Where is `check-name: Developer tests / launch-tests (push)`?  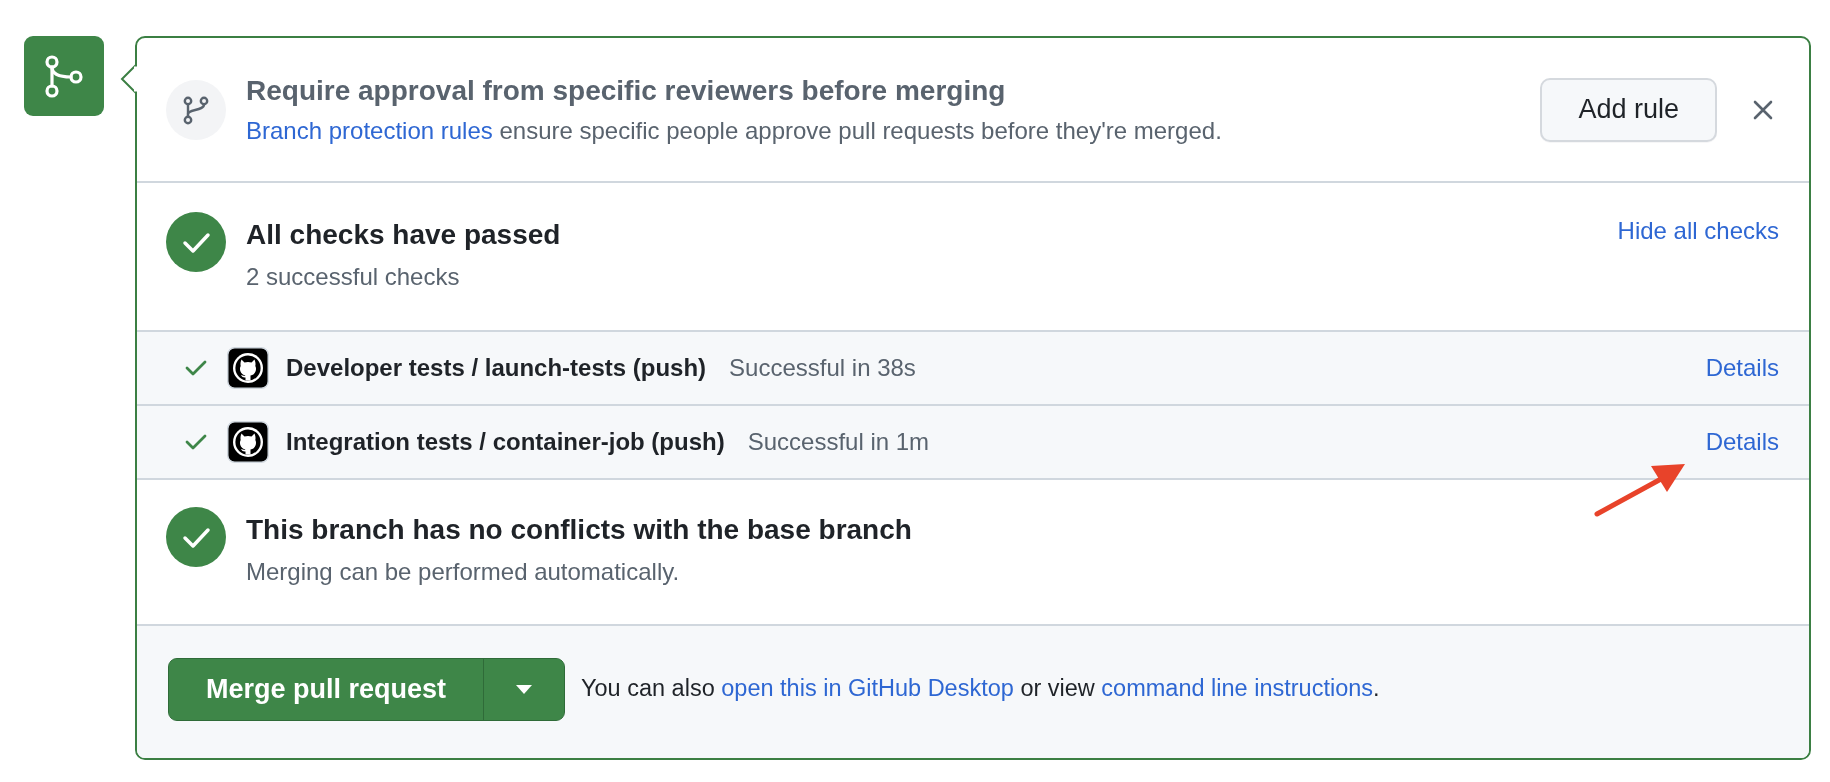 check-name: Developer tests / launch-tests (push) is located at coordinates (496, 368).